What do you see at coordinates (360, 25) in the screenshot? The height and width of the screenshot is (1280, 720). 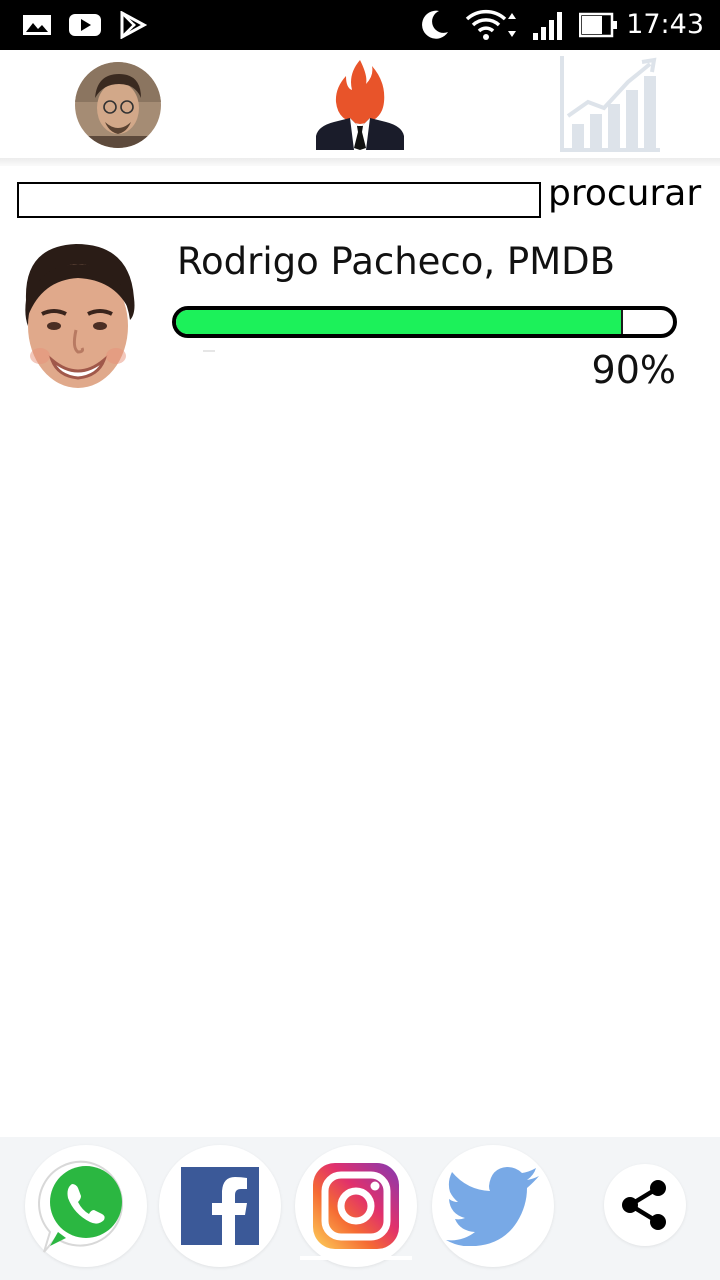 I see `status-bar: 17:43` at bounding box center [360, 25].